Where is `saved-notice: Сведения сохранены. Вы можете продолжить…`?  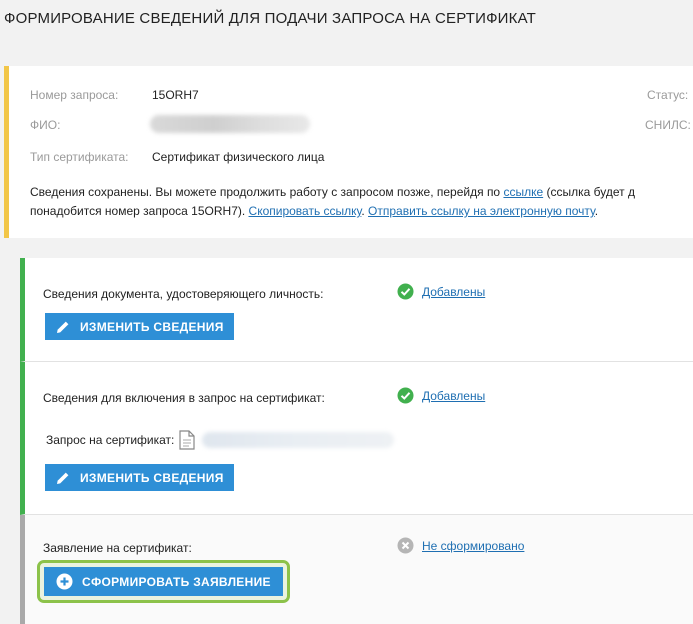 saved-notice: Сведения сохранены. Вы можете продолжить… is located at coordinates (361, 202).